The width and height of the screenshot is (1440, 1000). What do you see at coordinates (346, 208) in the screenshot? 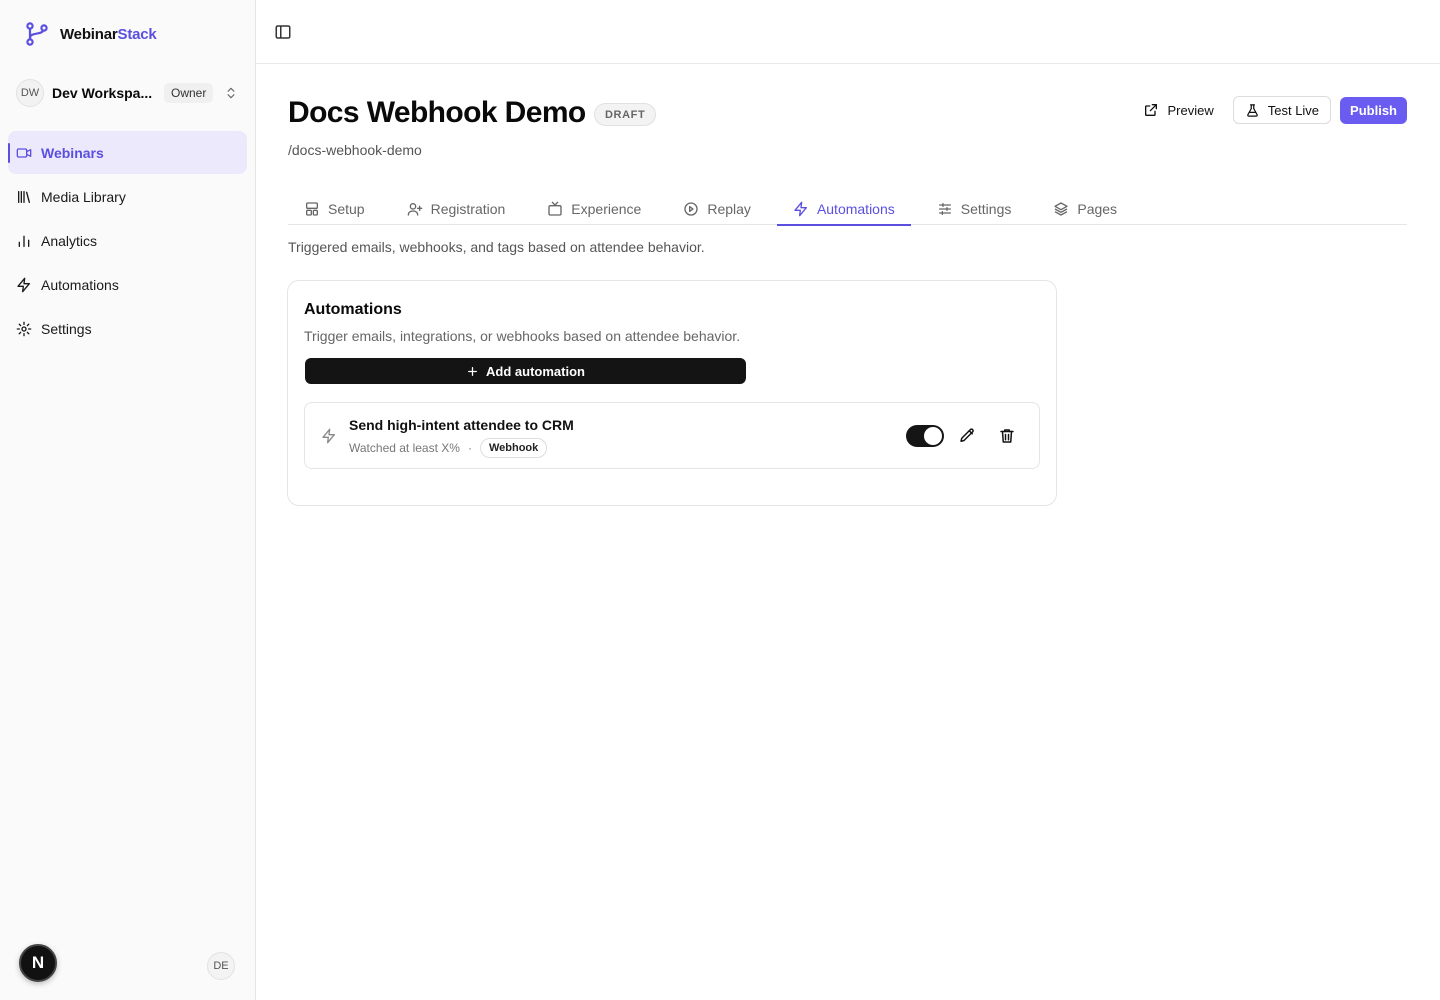
I see `tab-label: Setup` at bounding box center [346, 208].